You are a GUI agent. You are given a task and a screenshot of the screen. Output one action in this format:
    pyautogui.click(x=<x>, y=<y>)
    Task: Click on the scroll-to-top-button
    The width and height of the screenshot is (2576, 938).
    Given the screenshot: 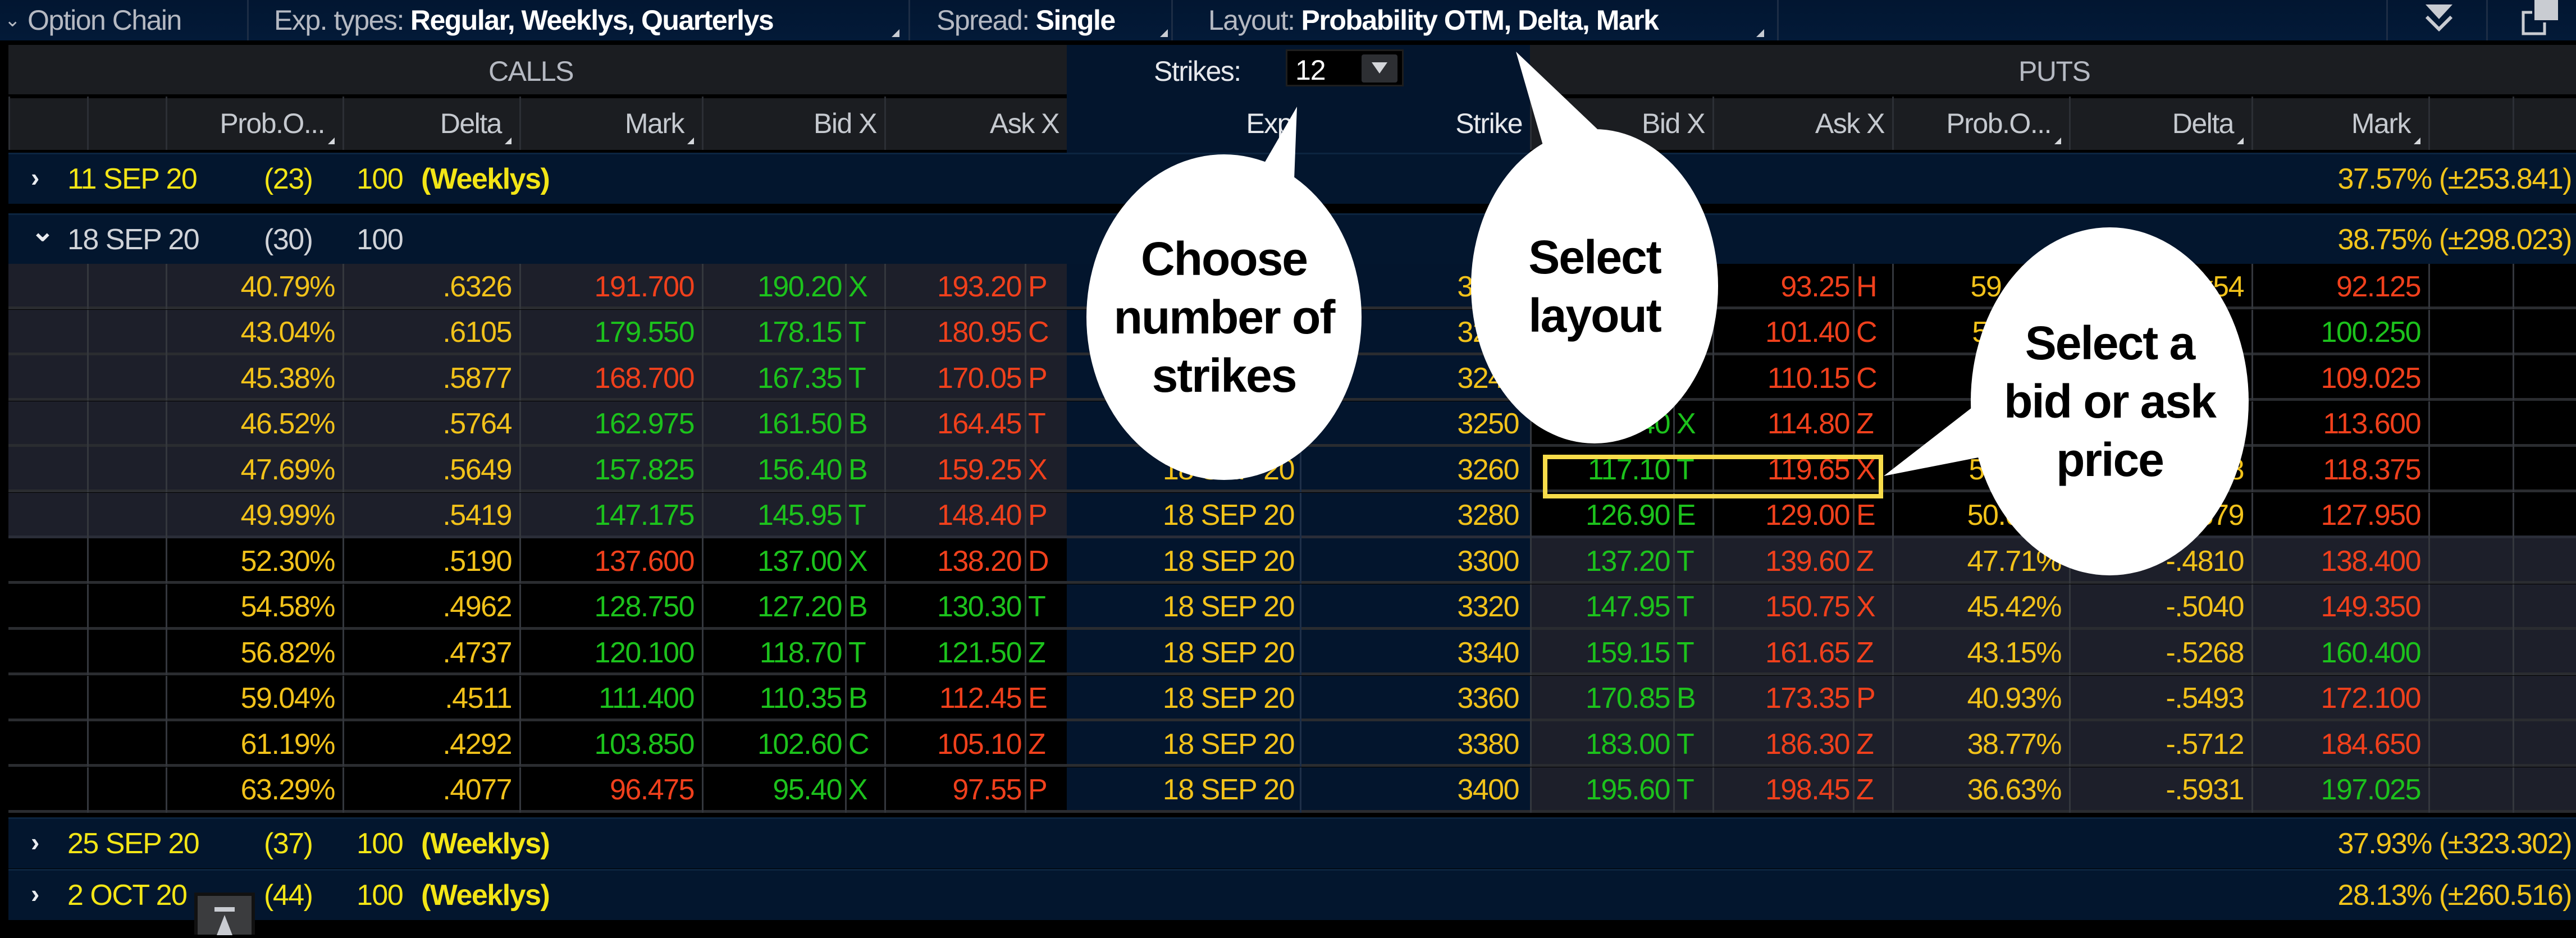 What is the action you would take?
    pyautogui.click(x=225, y=914)
    